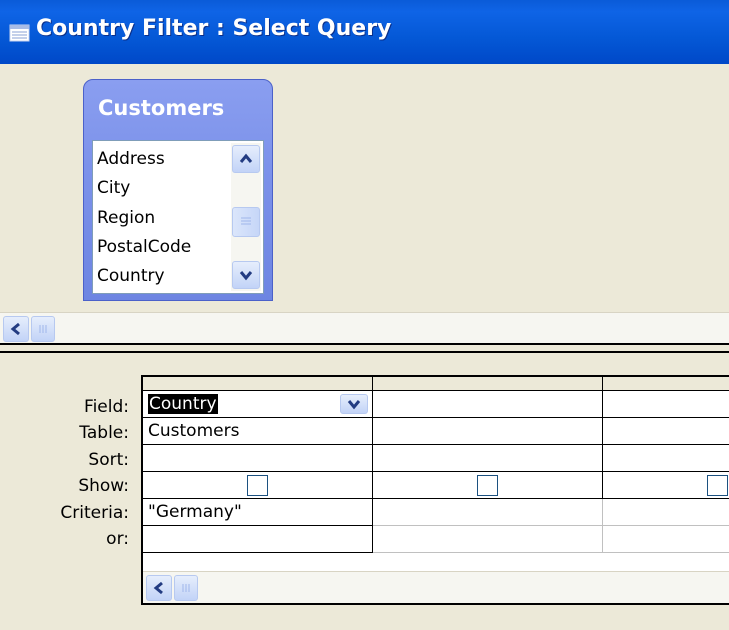 Image resolution: width=729 pixels, height=630 pixels. I want to click on field-cell: Country, so click(258, 404).